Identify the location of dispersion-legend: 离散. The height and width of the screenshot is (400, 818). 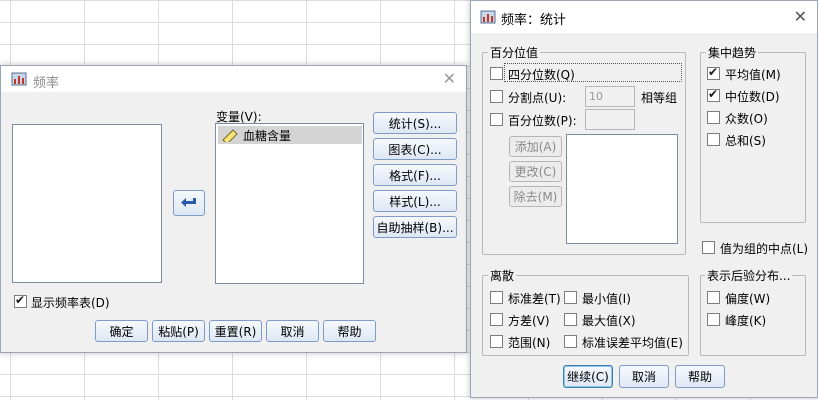
(502, 275).